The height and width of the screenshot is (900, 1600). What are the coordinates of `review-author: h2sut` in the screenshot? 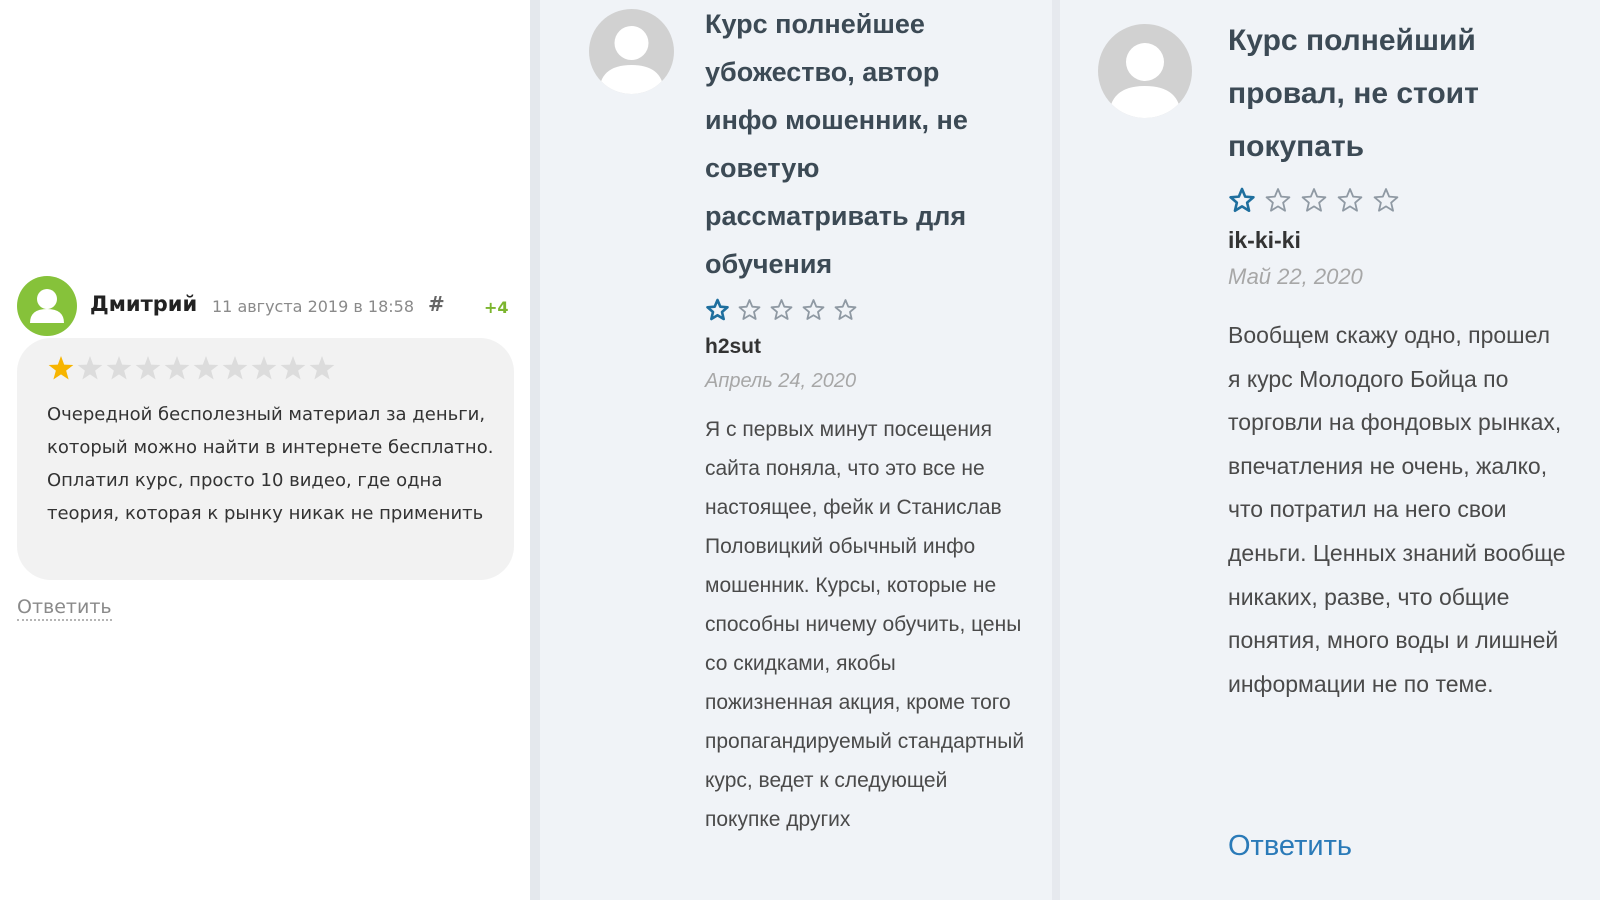 It's located at (733, 346).